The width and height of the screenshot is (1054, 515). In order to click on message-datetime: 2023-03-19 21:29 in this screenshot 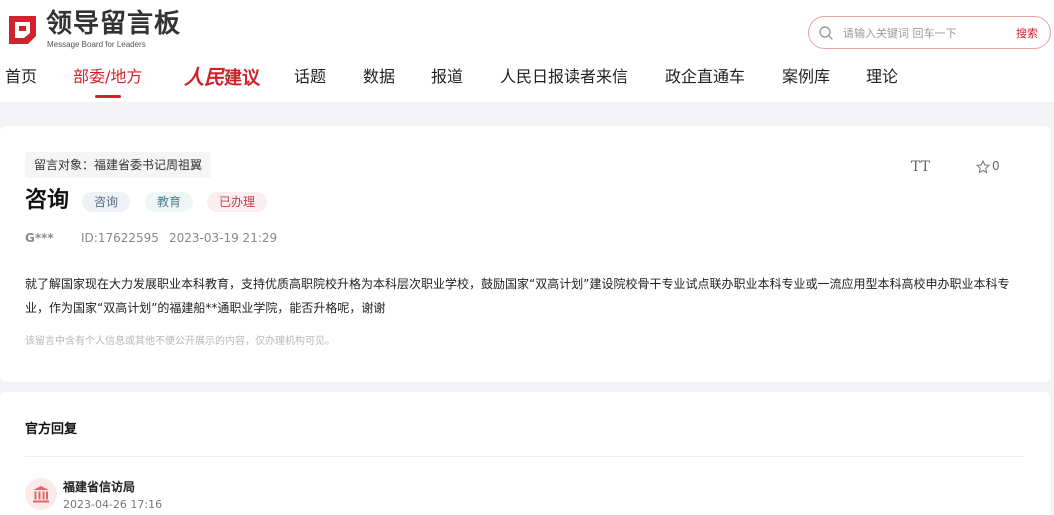, I will do `click(223, 238)`.